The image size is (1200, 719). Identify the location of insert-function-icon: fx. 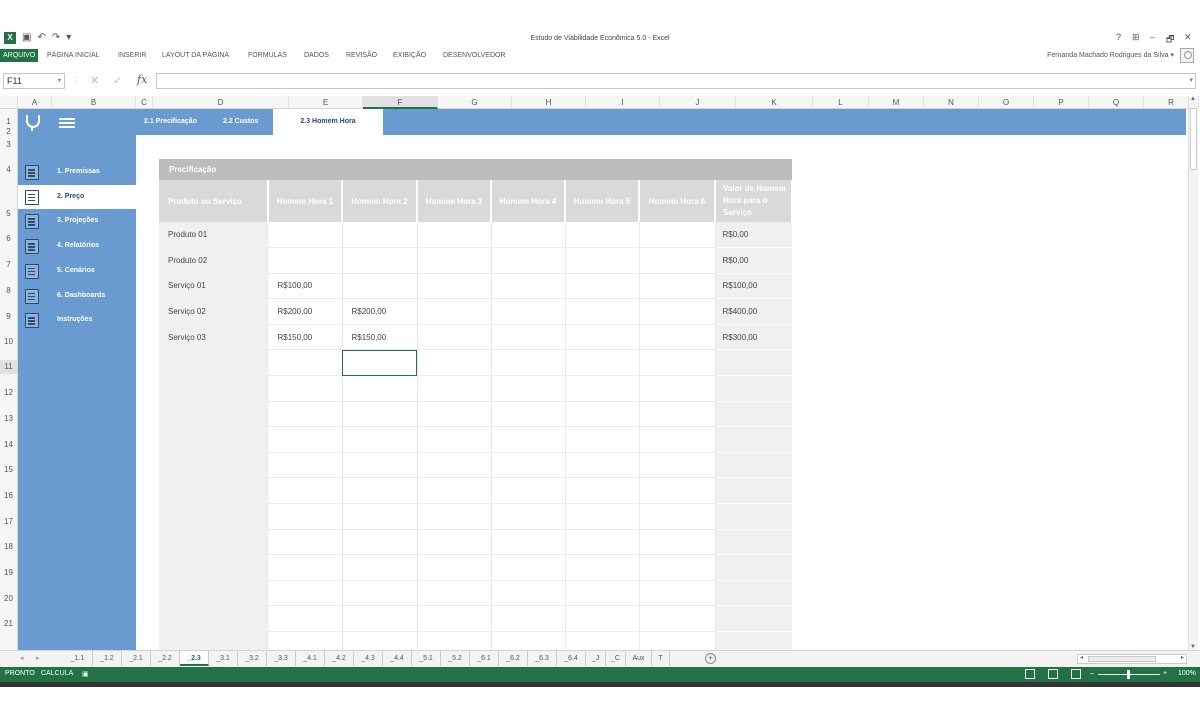
(142, 79).